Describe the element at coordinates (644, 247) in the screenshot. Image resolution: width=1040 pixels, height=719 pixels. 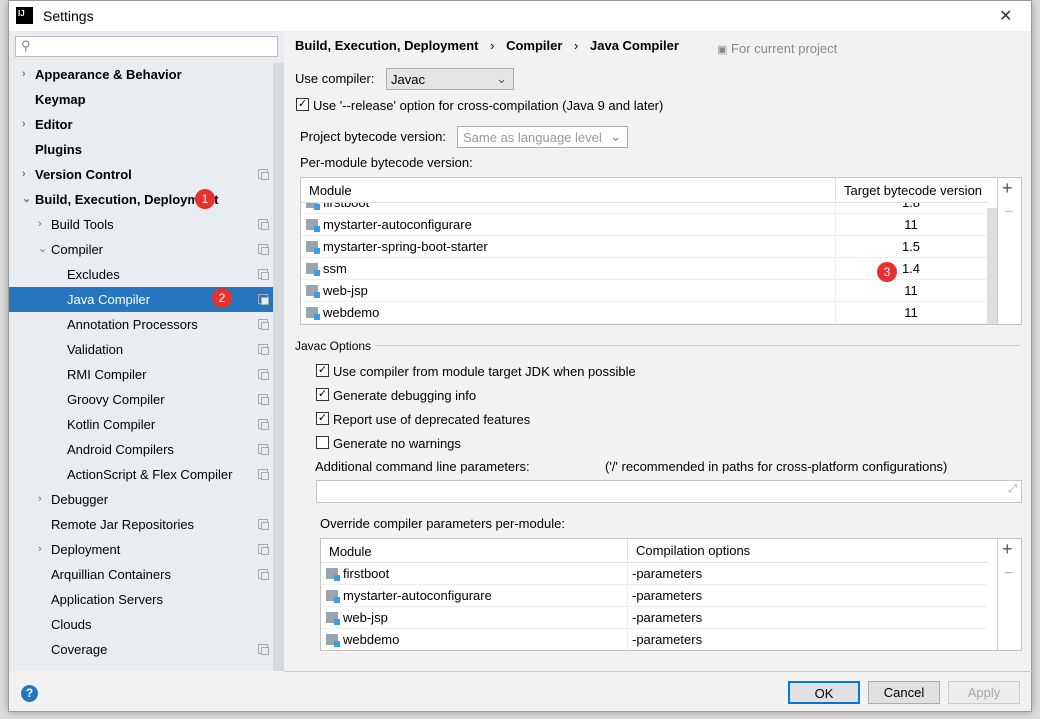
I see `table-row: mystarter-spring-boot-starter 1.5` at that location.